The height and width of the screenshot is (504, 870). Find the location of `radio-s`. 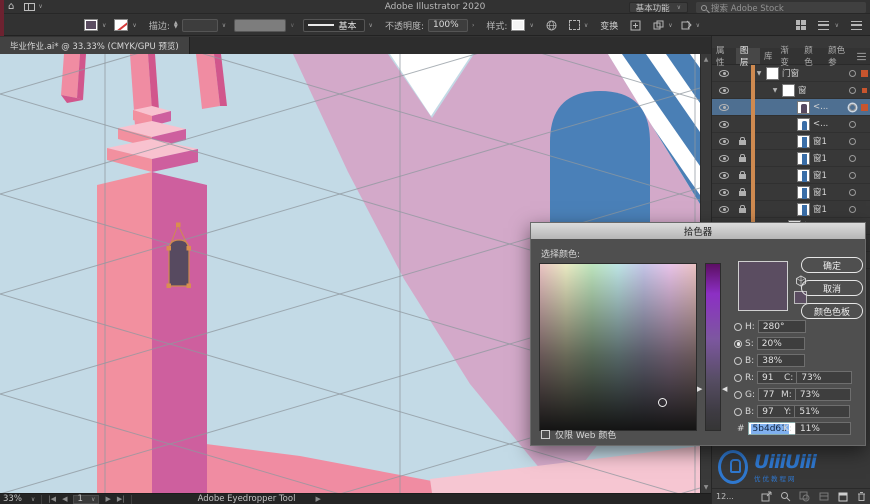

radio-s is located at coordinates (738, 343).